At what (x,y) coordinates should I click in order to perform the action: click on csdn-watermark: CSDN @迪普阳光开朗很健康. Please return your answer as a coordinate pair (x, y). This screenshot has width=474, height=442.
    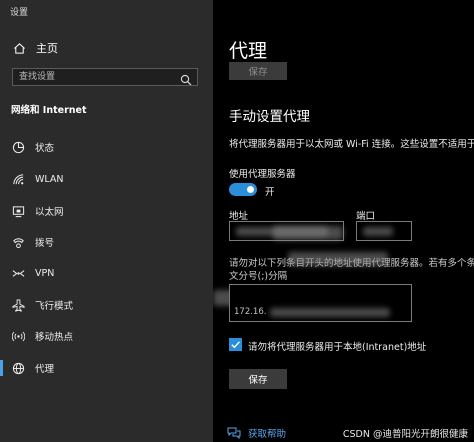
    Looking at the image, I should click on (405, 434).